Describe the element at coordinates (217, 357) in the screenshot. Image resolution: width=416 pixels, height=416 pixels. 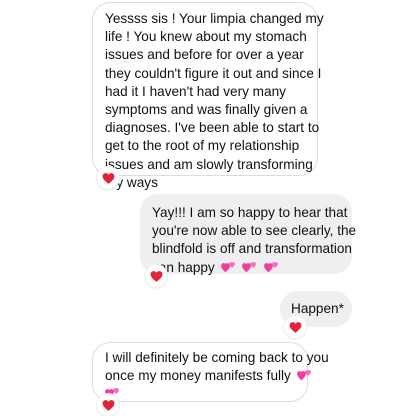
I see `message-text-line: I will definitely be coming back to you` at that location.